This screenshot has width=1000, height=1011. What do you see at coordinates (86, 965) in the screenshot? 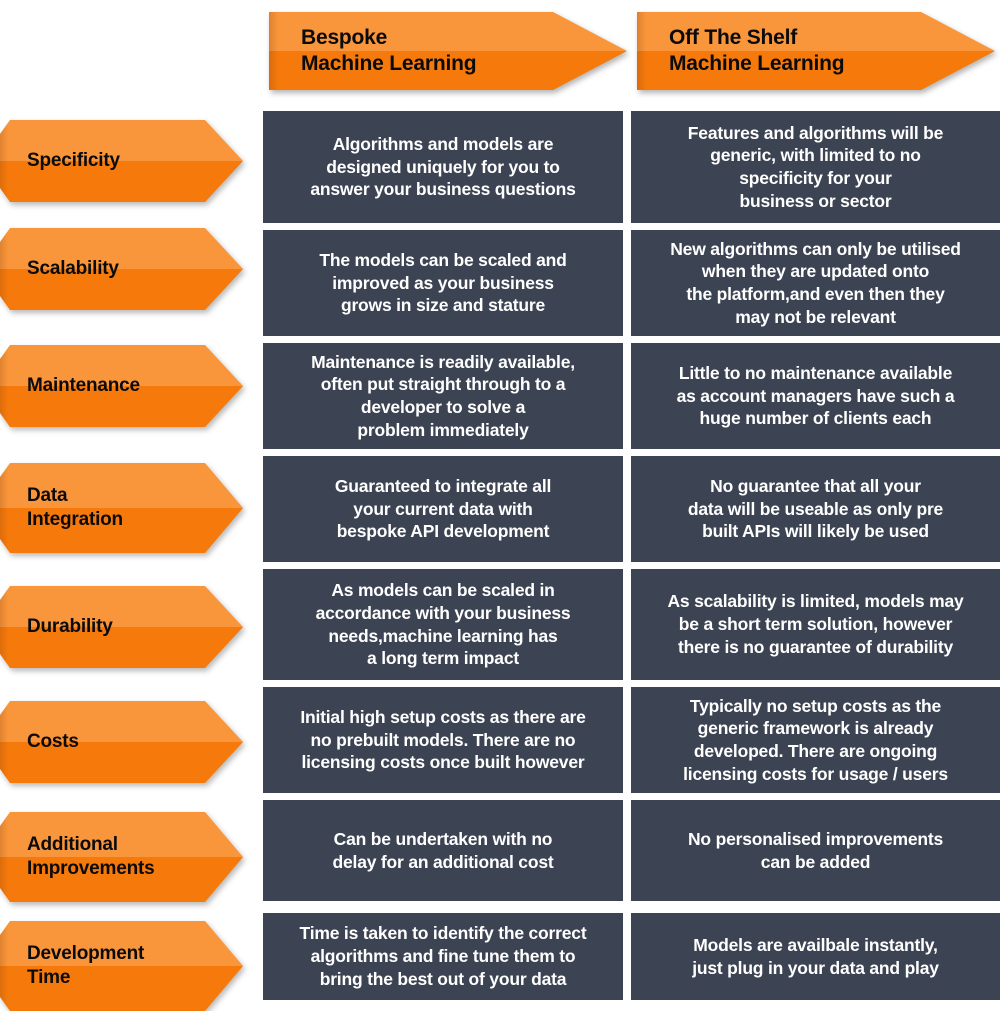
I see `row-label-text: Development Time` at bounding box center [86, 965].